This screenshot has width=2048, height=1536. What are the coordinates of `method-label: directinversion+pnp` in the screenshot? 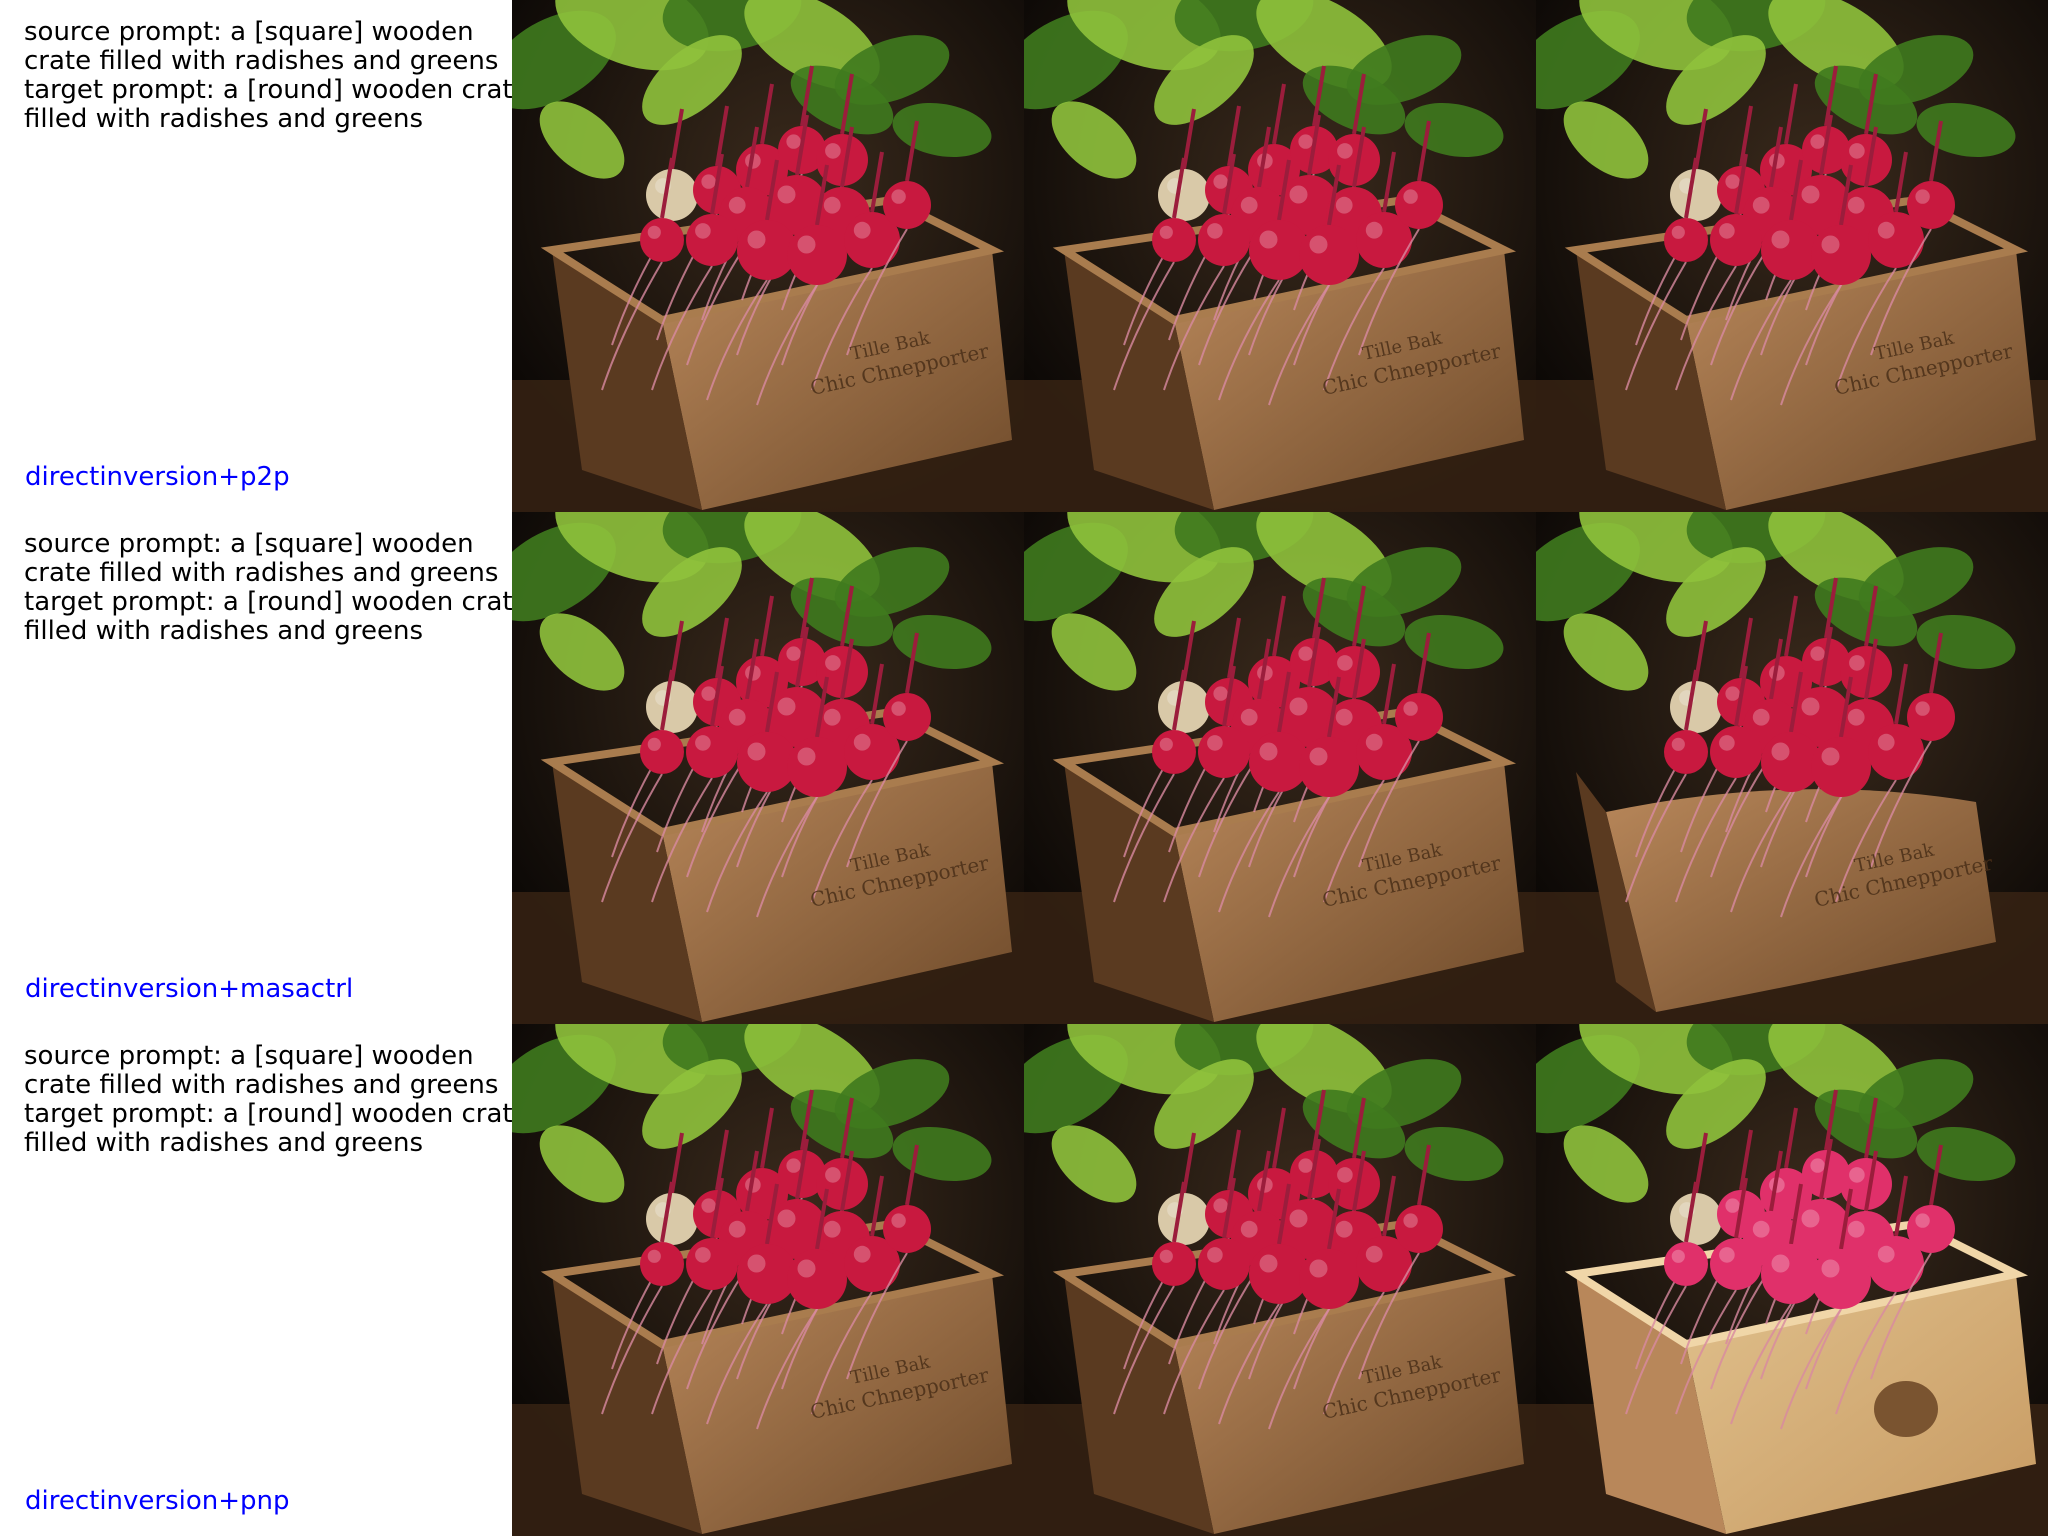 It's located at (157, 1501).